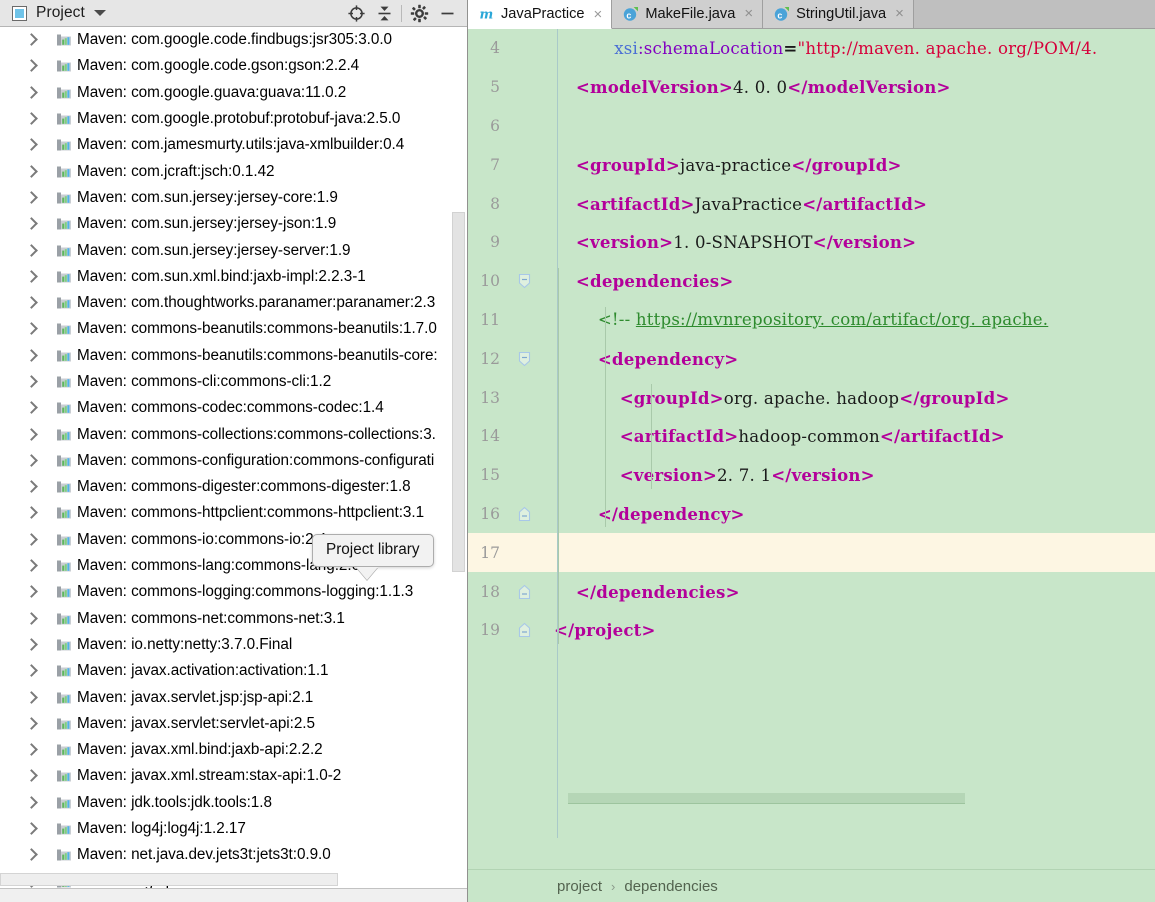 This screenshot has height=902, width=1155. Describe the element at coordinates (811, 630) in the screenshot. I see `code-line: 19 </project>` at that location.